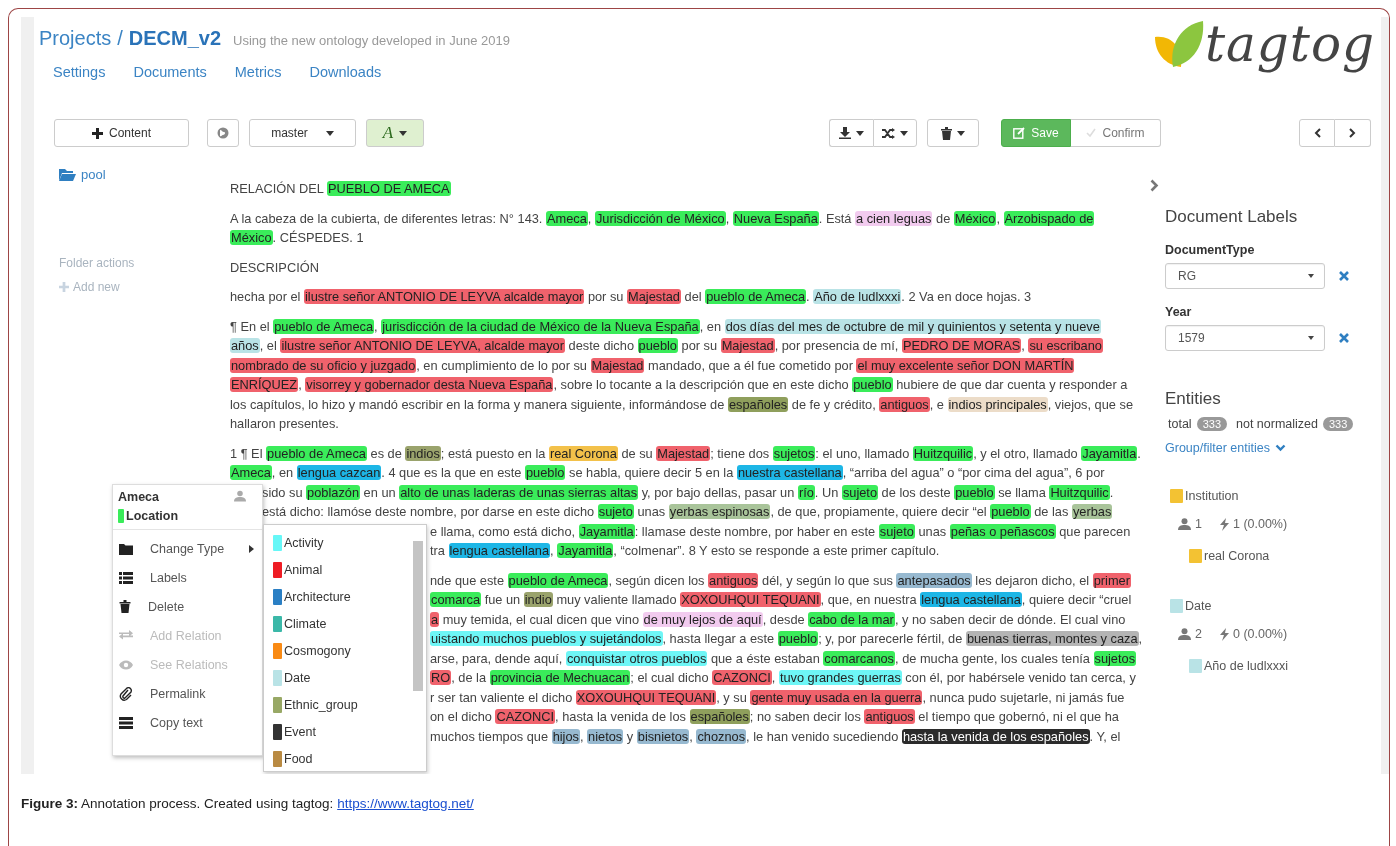 The height and width of the screenshot is (846, 1396). I want to click on menu-item: Delete, so click(187, 606).